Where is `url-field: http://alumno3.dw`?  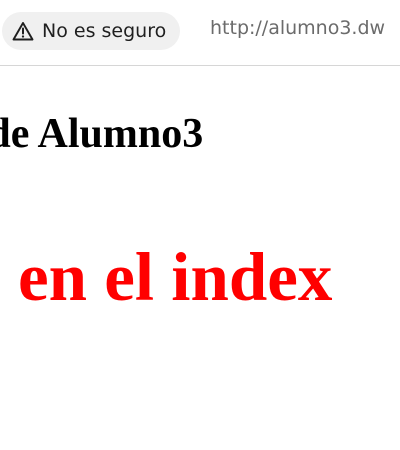
url-field: http://alumno3.dw is located at coordinates (297, 28).